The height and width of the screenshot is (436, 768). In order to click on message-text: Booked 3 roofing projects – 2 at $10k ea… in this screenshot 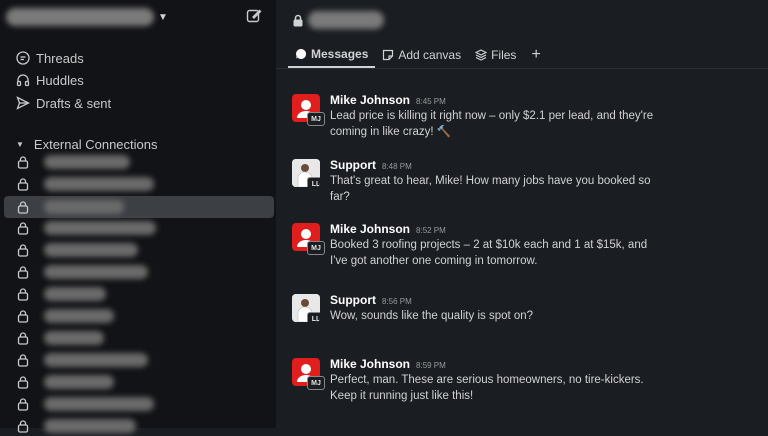, I will do `click(489, 253)`.